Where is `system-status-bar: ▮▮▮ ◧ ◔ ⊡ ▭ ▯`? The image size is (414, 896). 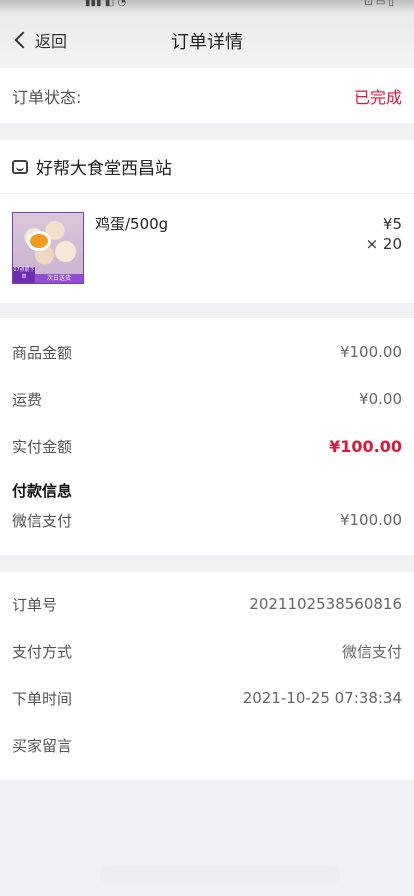
system-status-bar: ▮▮▮ ◧ ◔ ⊡ ▭ ▯ is located at coordinates (207, 6).